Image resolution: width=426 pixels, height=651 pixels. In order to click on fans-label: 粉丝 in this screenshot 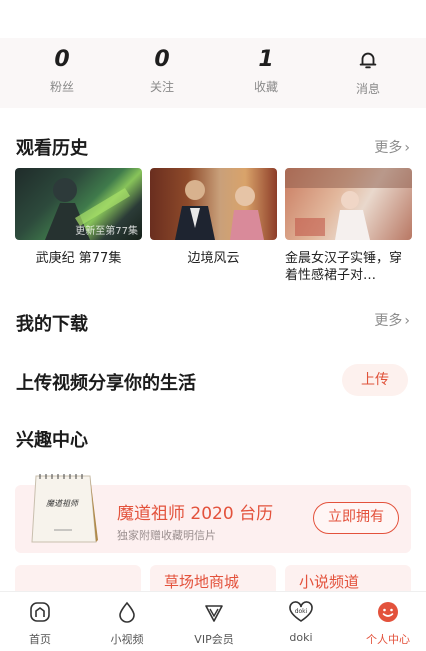, I will do `click(61, 87)`.